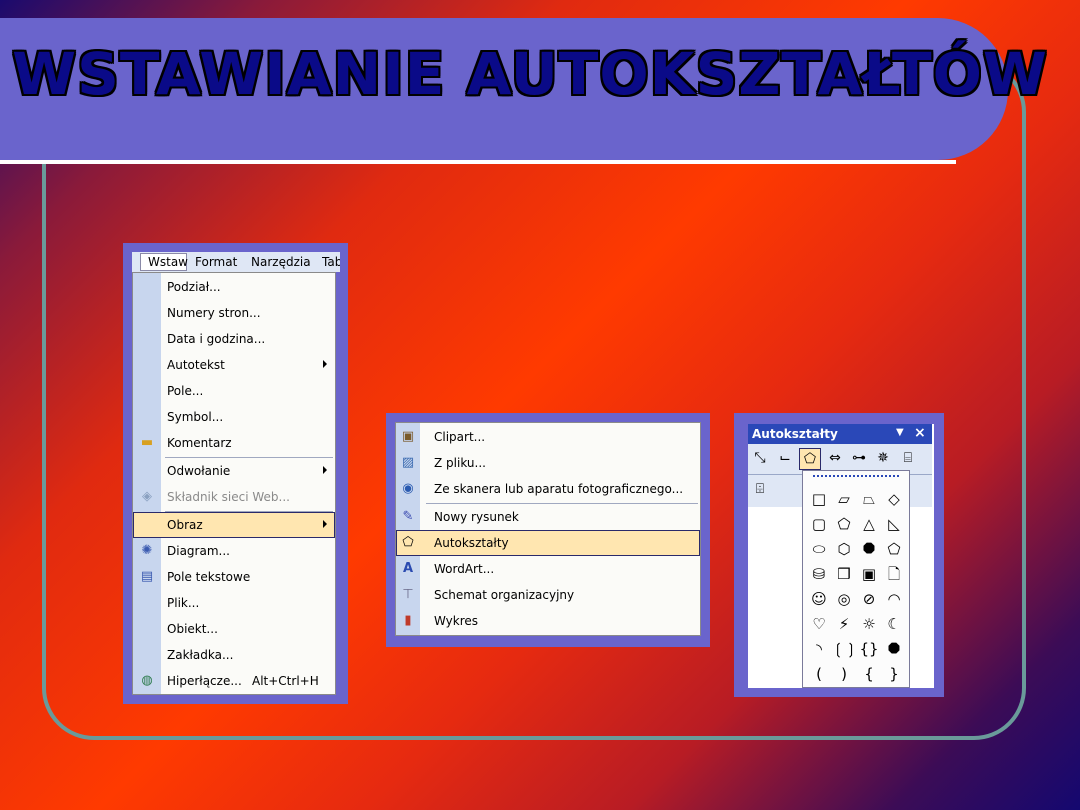  I want to click on callouts-icon: ⌸, so click(908, 458).